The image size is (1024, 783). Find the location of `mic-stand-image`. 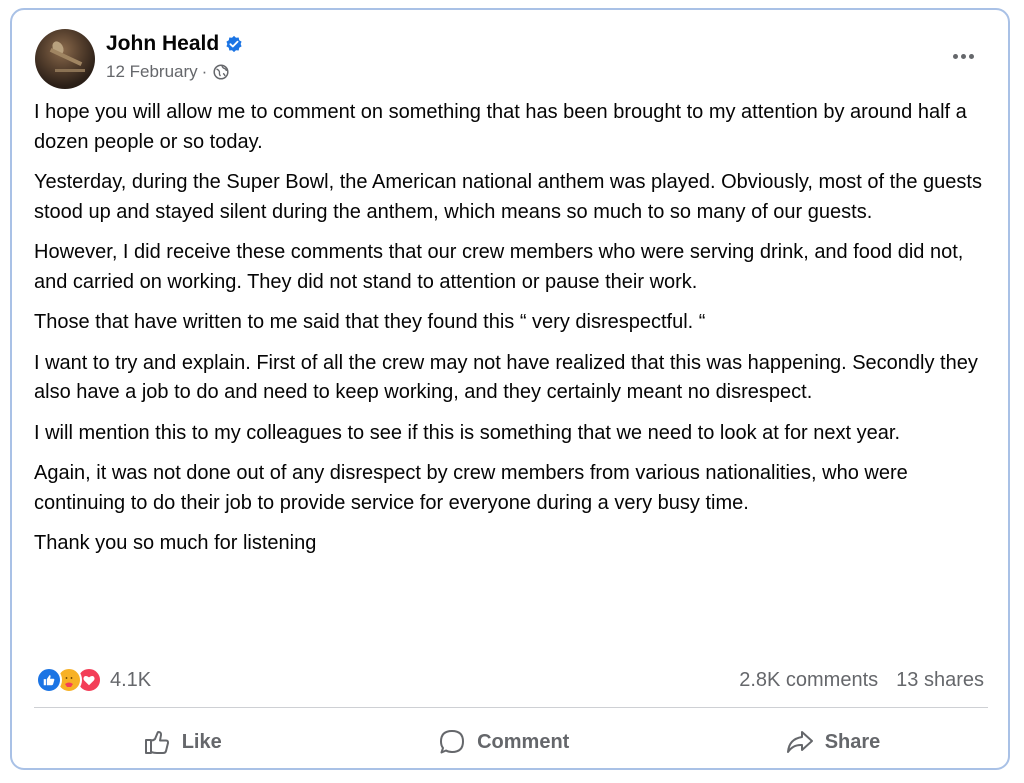

mic-stand-image is located at coordinates (66, 57).